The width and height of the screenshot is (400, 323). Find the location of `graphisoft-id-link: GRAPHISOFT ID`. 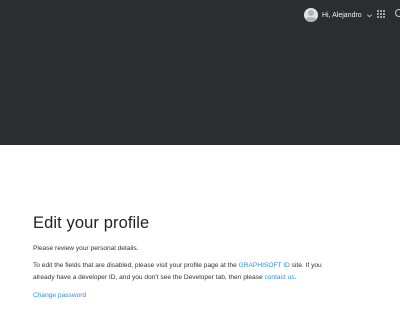

graphisoft-id-link: GRAPHISOFT ID is located at coordinates (264, 265).